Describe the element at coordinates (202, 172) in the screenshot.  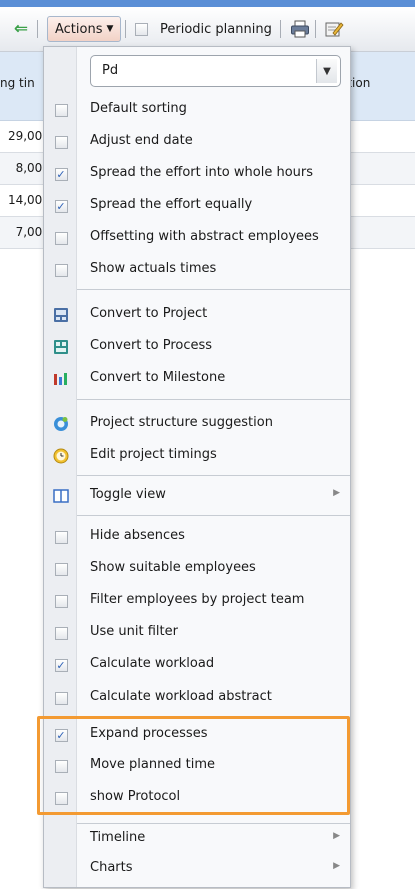
I see `menu-item-label: Spread the effort into whole hours` at that location.